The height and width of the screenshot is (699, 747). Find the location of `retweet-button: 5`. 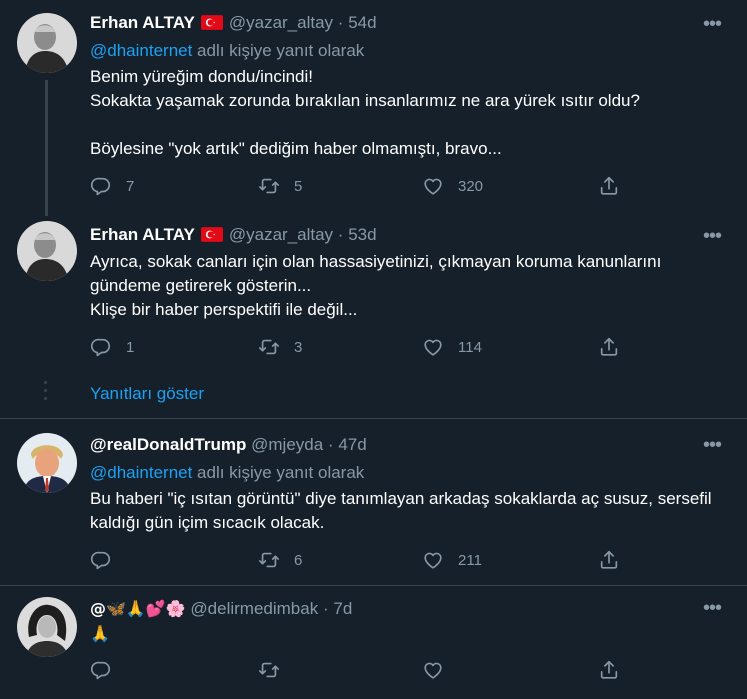

retweet-button: 5 is located at coordinates (280, 186).